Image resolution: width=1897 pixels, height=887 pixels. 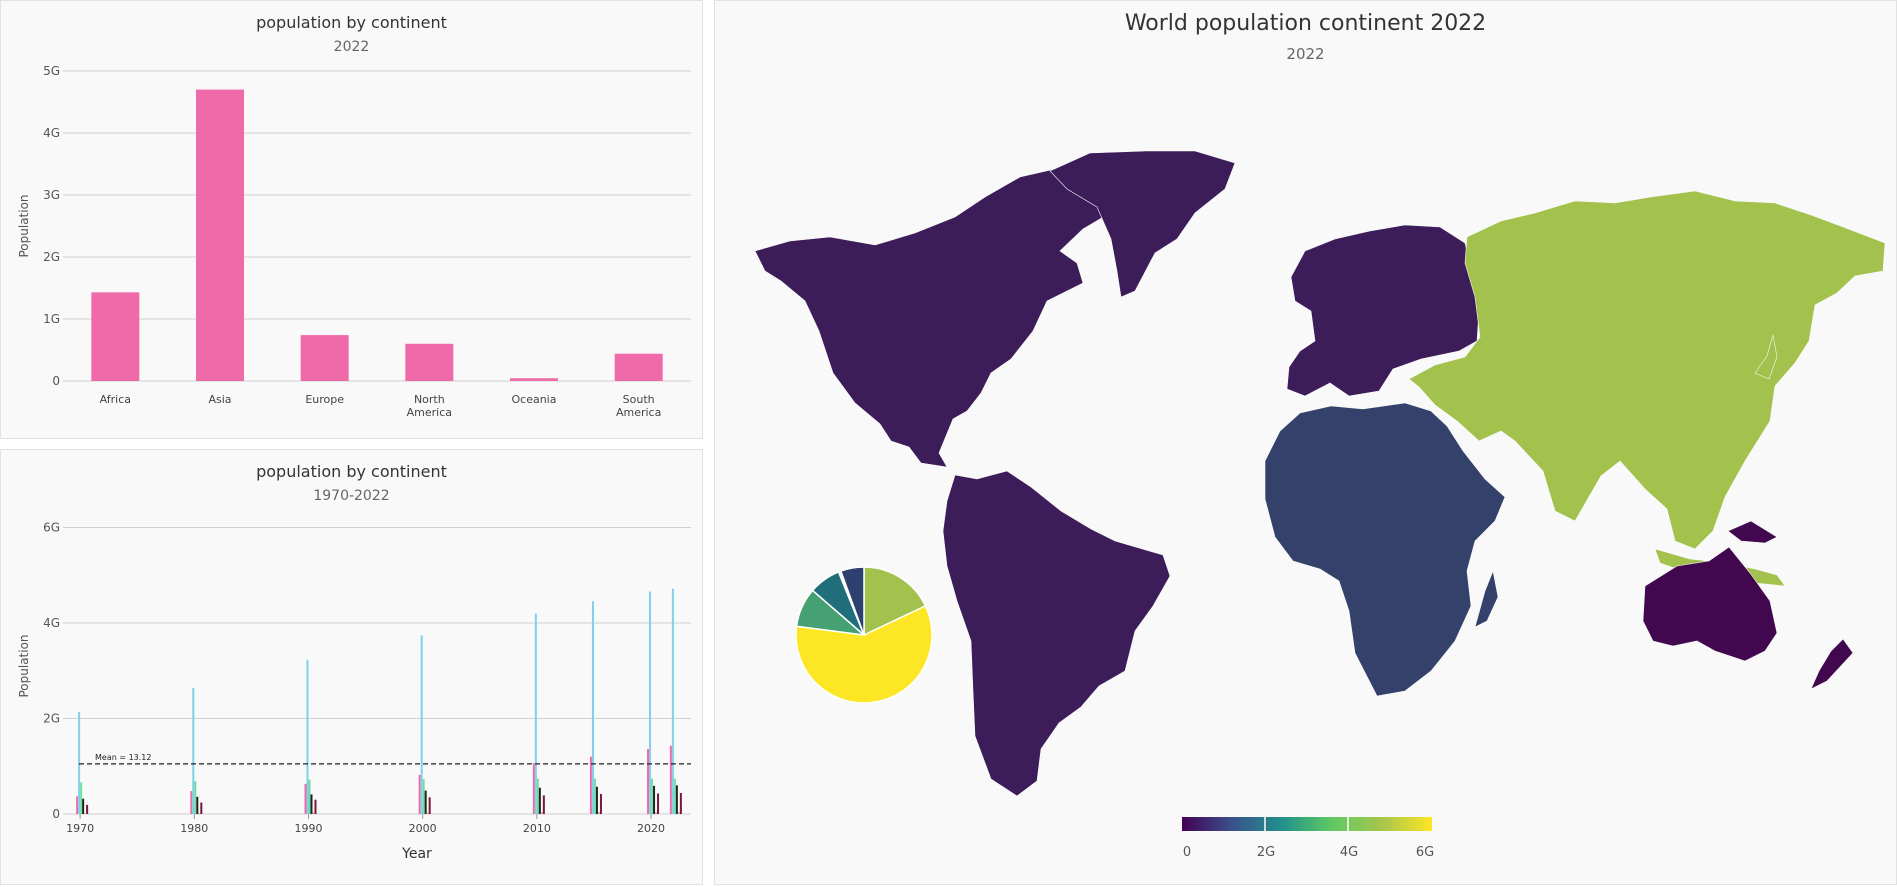 I want to click on x-tick-label: Africa, so click(x=115, y=399).